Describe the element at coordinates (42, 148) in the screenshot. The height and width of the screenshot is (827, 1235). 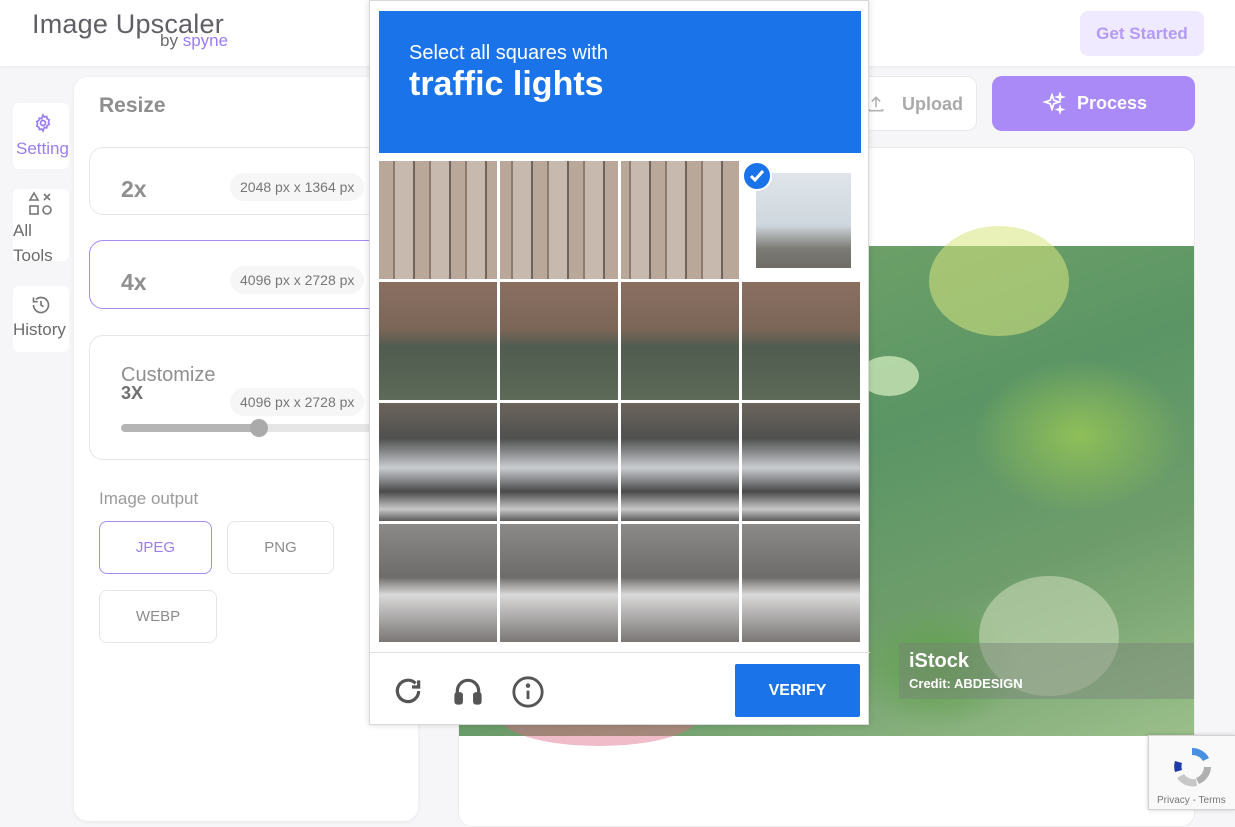
I see `rail-label-setting: Setting` at that location.